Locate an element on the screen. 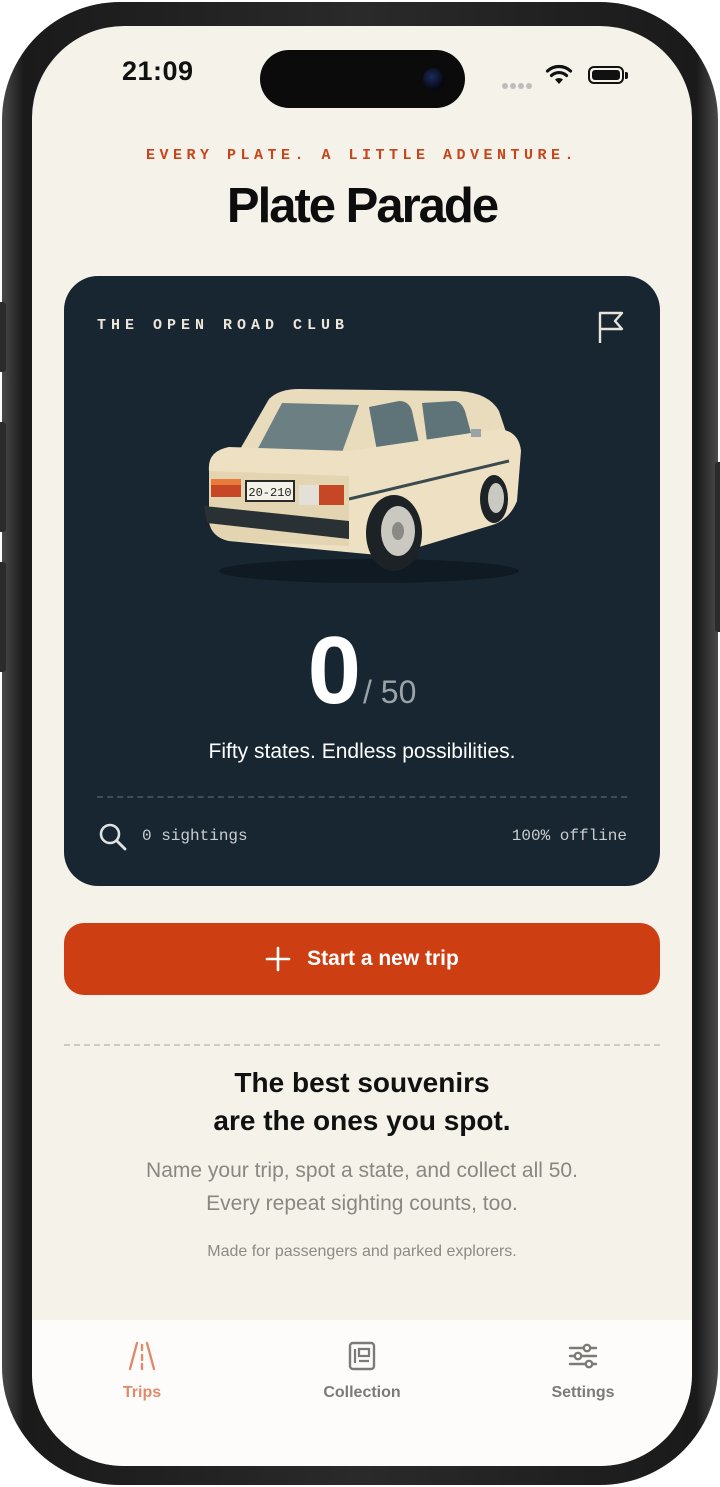 The width and height of the screenshot is (720, 1487). app-title: Plate Parade is located at coordinates (362, 206).